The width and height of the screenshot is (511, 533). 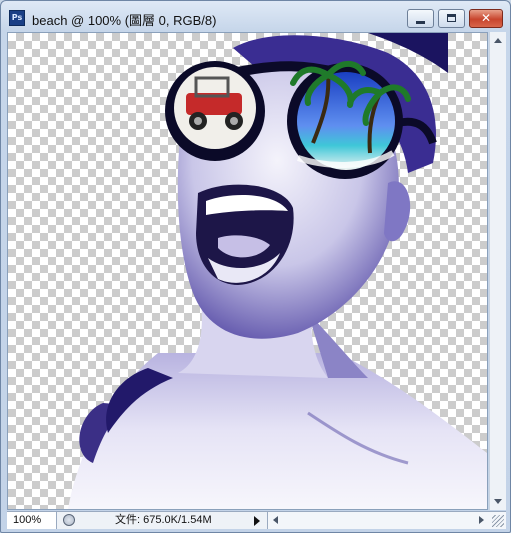 I want to click on scroll-up-icon, so click(x=498, y=40).